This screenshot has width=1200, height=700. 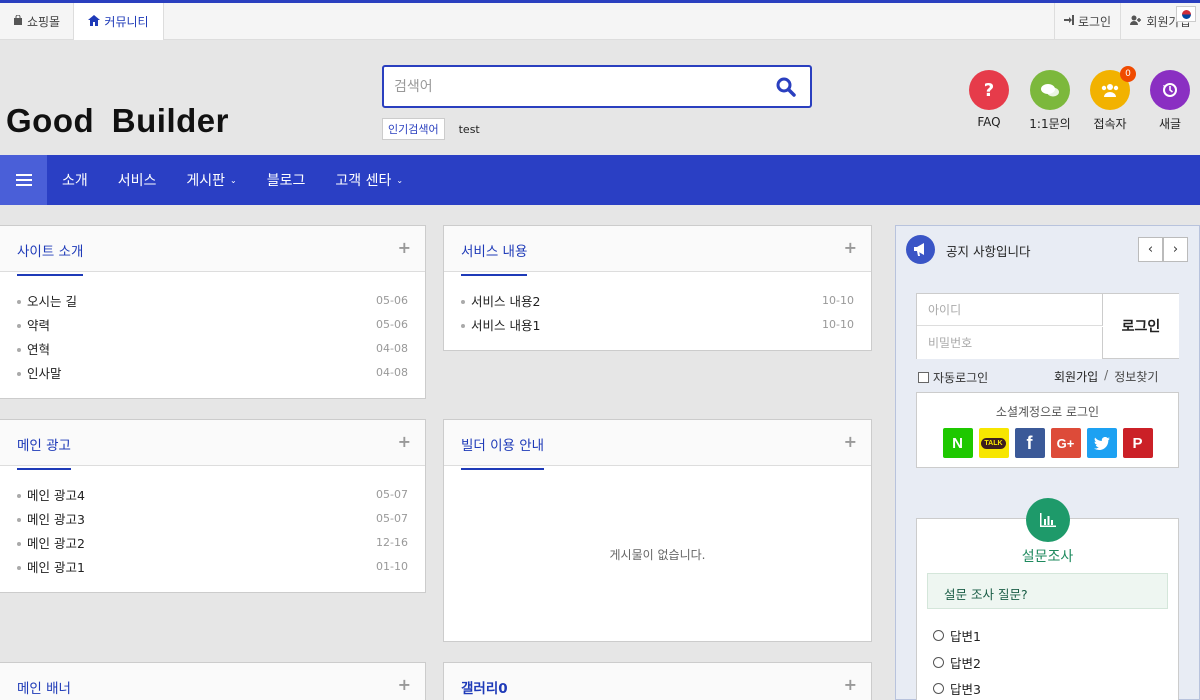 I want to click on visitors-badge: 0, so click(x=1128, y=74).